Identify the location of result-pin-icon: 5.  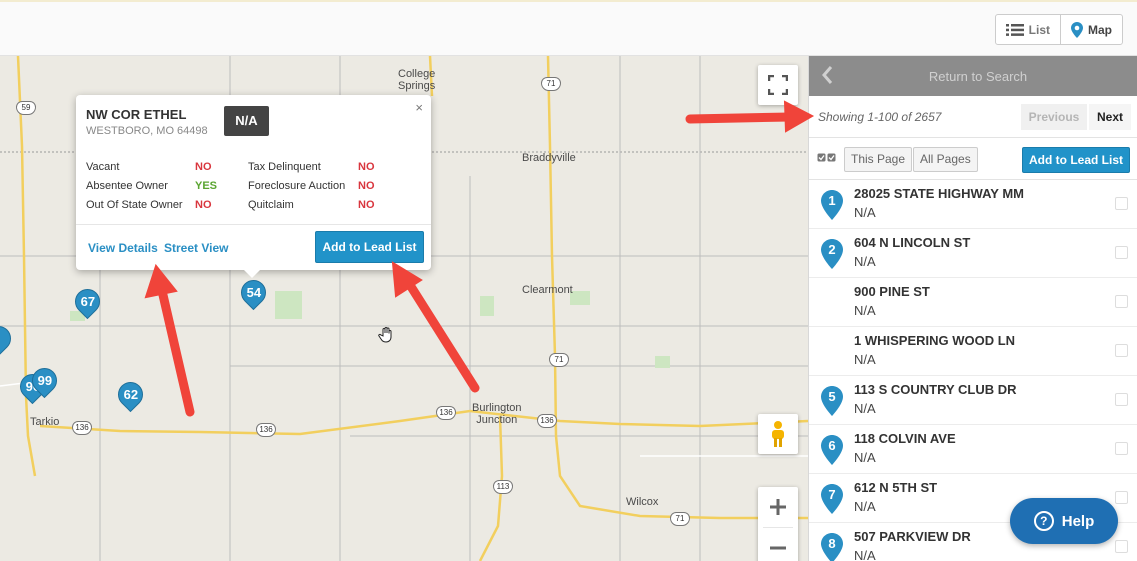
(832, 401).